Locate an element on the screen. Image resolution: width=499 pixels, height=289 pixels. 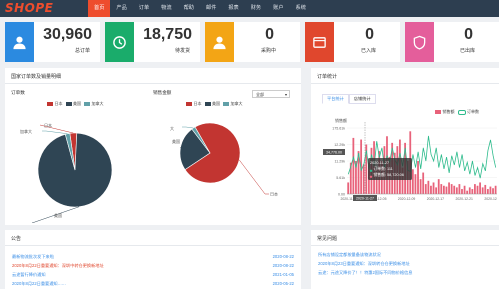
tab-platform-stats: 平台统计 is located at coordinates (335, 99).